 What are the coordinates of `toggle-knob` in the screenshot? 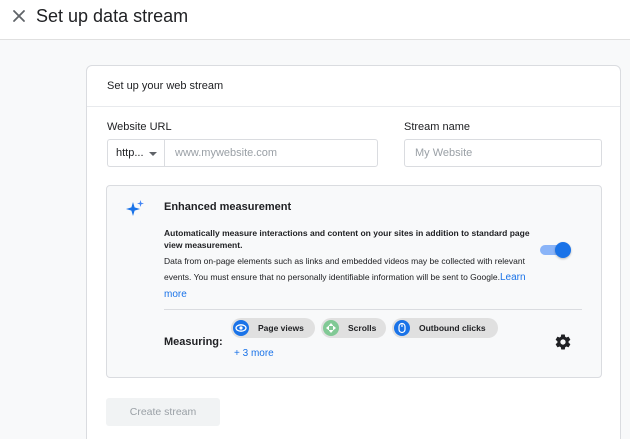 It's located at (563, 250).